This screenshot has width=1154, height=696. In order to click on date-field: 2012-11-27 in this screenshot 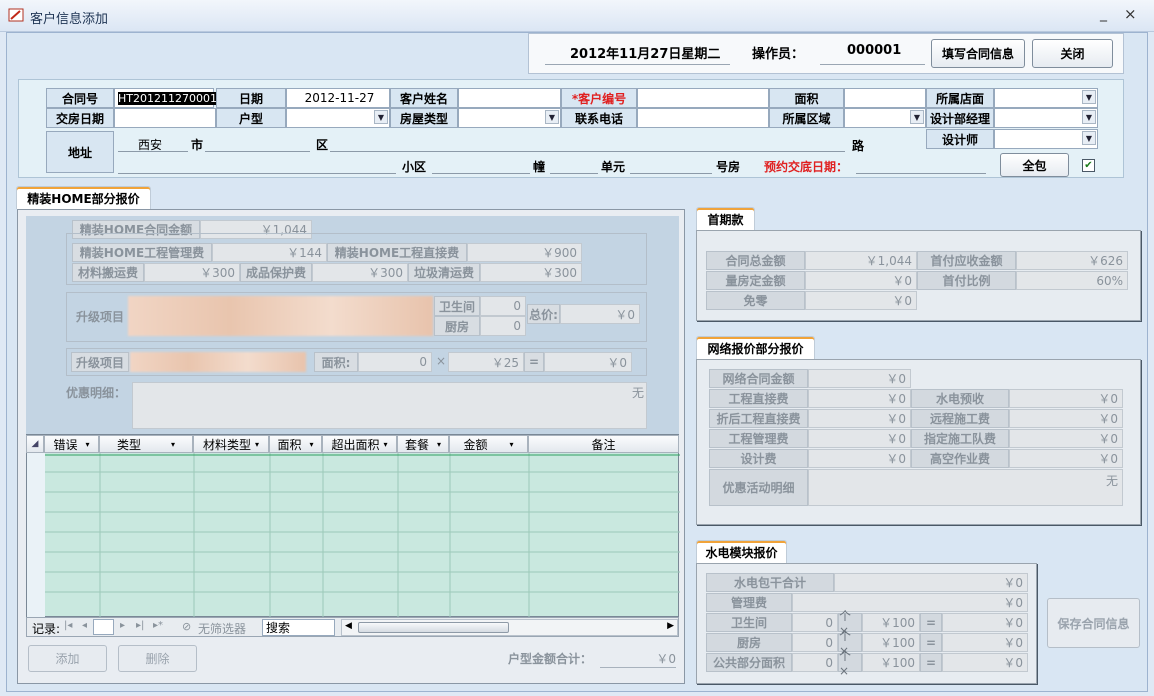, I will do `click(338, 98)`.